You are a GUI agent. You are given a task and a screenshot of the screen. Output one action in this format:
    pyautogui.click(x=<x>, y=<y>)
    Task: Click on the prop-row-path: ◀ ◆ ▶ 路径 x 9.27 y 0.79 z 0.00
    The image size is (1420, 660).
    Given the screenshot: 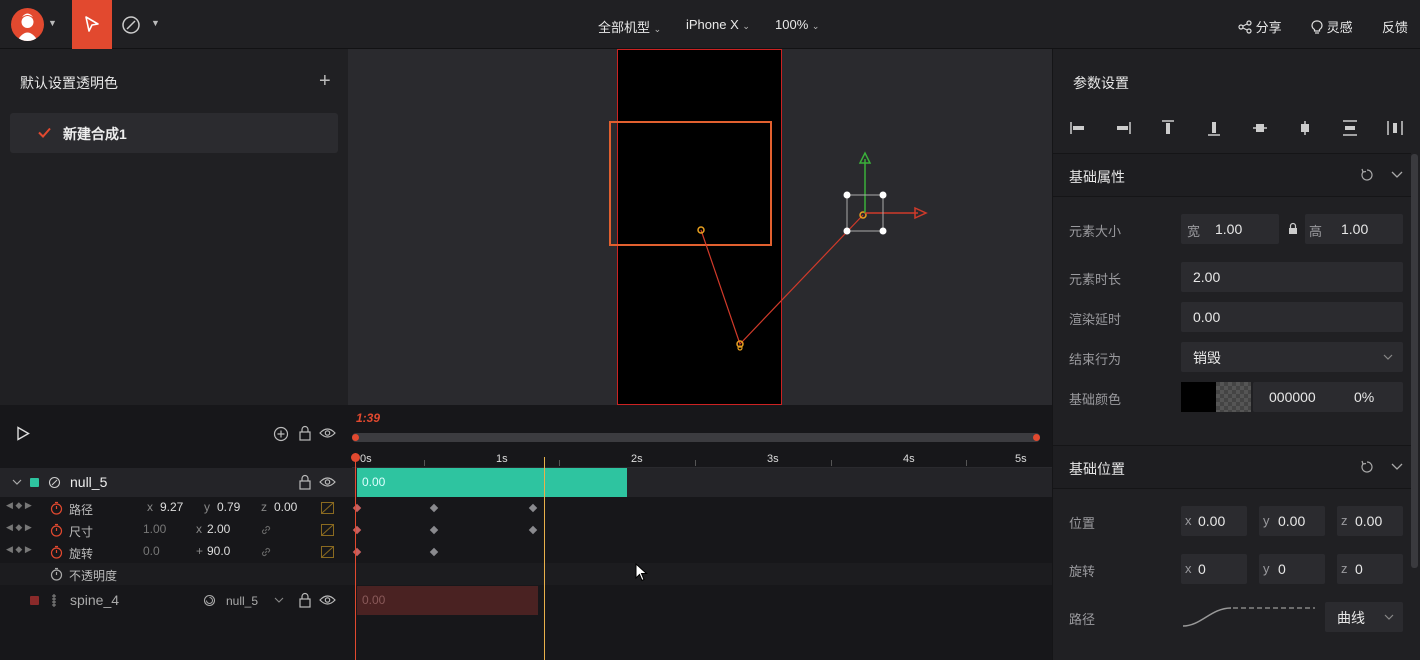 What is the action you would take?
    pyautogui.click(x=526, y=508)
    